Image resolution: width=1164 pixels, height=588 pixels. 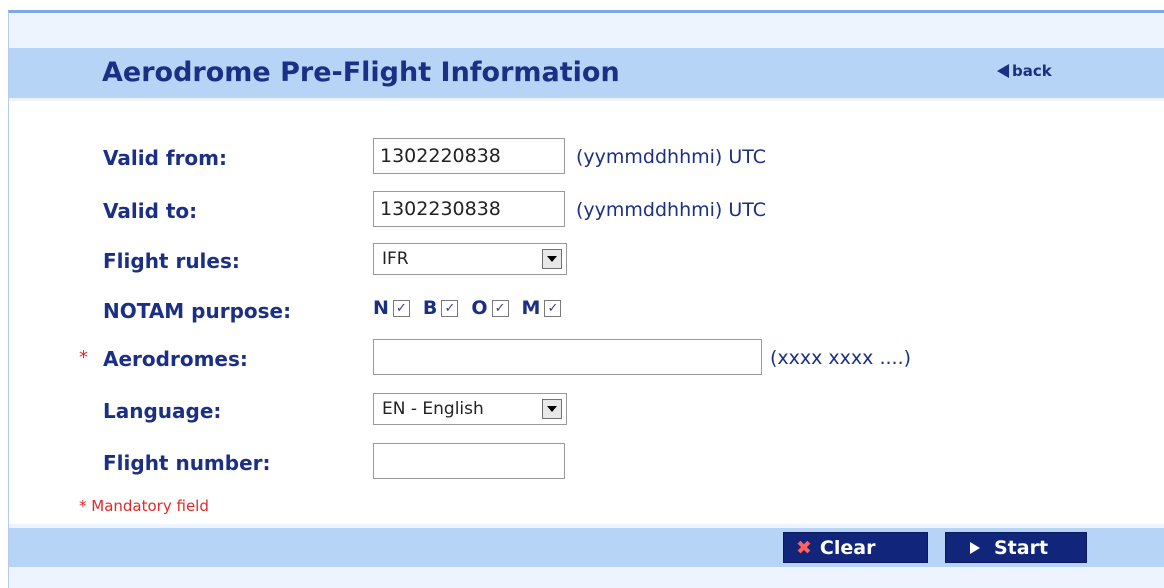 I want to click on notam-purpose-o: O ✓, so click(x=490, y=308).